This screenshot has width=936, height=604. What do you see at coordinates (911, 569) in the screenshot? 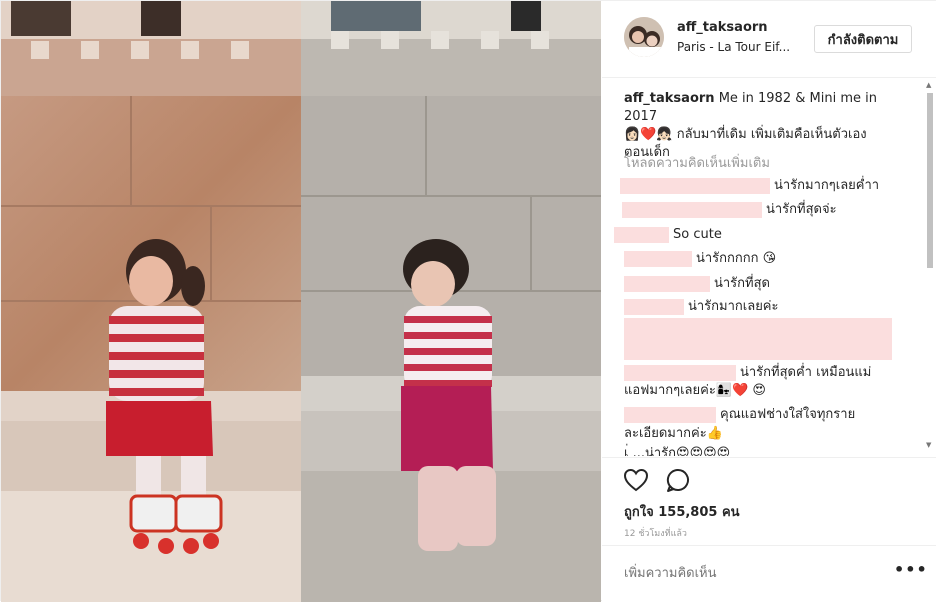
I see `more-options-icon: •••` at bounding box center [911, 569].